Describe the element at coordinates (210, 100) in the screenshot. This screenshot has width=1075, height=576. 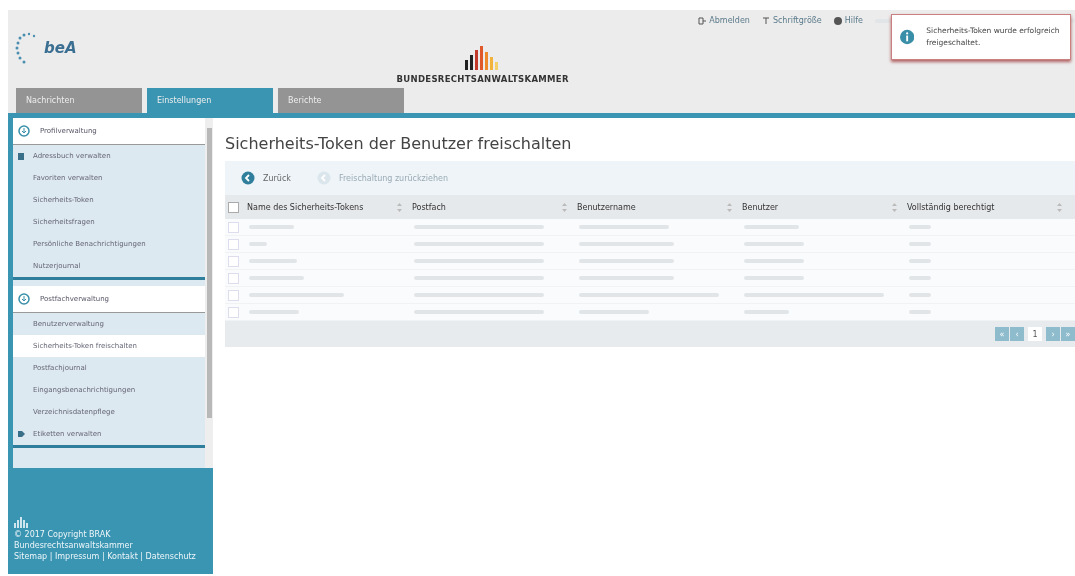
I see `nav-tab: Einstellungen` at that location.